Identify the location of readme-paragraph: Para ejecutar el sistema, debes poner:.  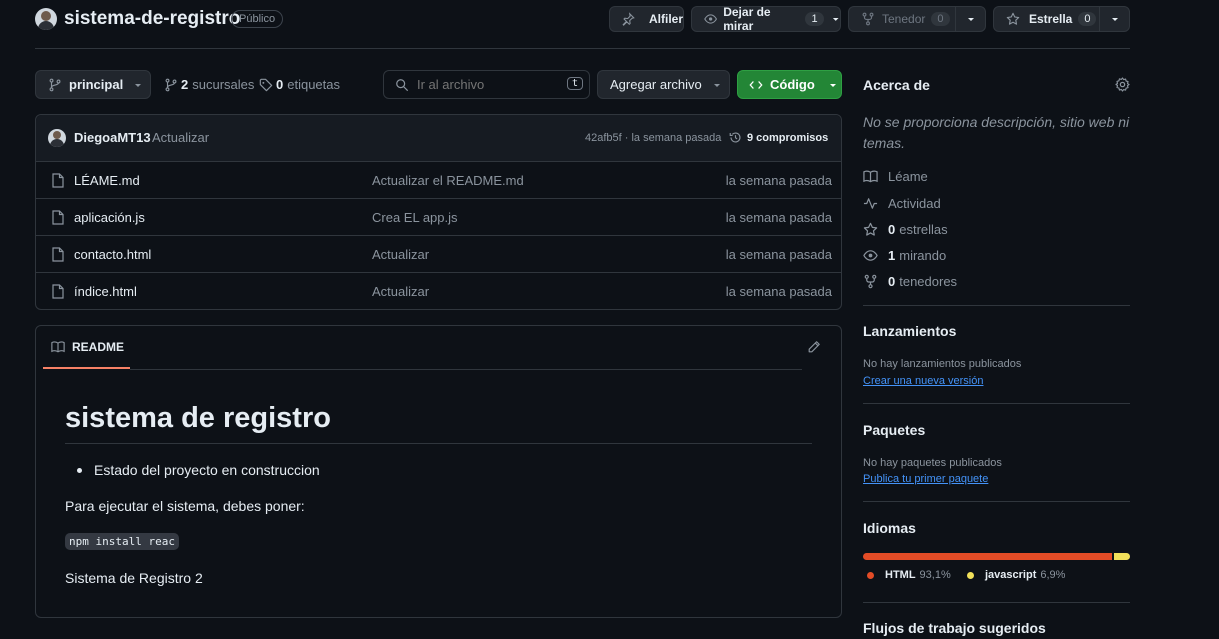
(185, 506).